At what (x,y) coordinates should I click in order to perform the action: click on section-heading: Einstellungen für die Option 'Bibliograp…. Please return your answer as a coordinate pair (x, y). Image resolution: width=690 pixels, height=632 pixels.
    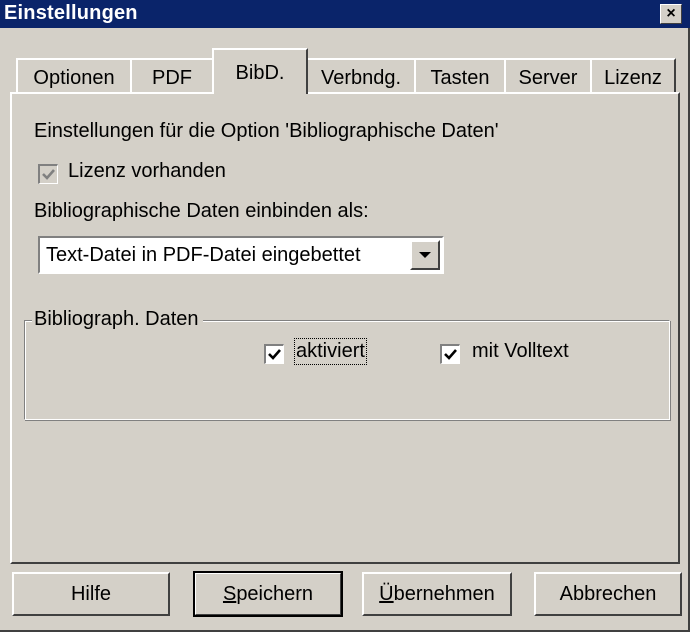
    Looking at the image, I should click on (266, 131).